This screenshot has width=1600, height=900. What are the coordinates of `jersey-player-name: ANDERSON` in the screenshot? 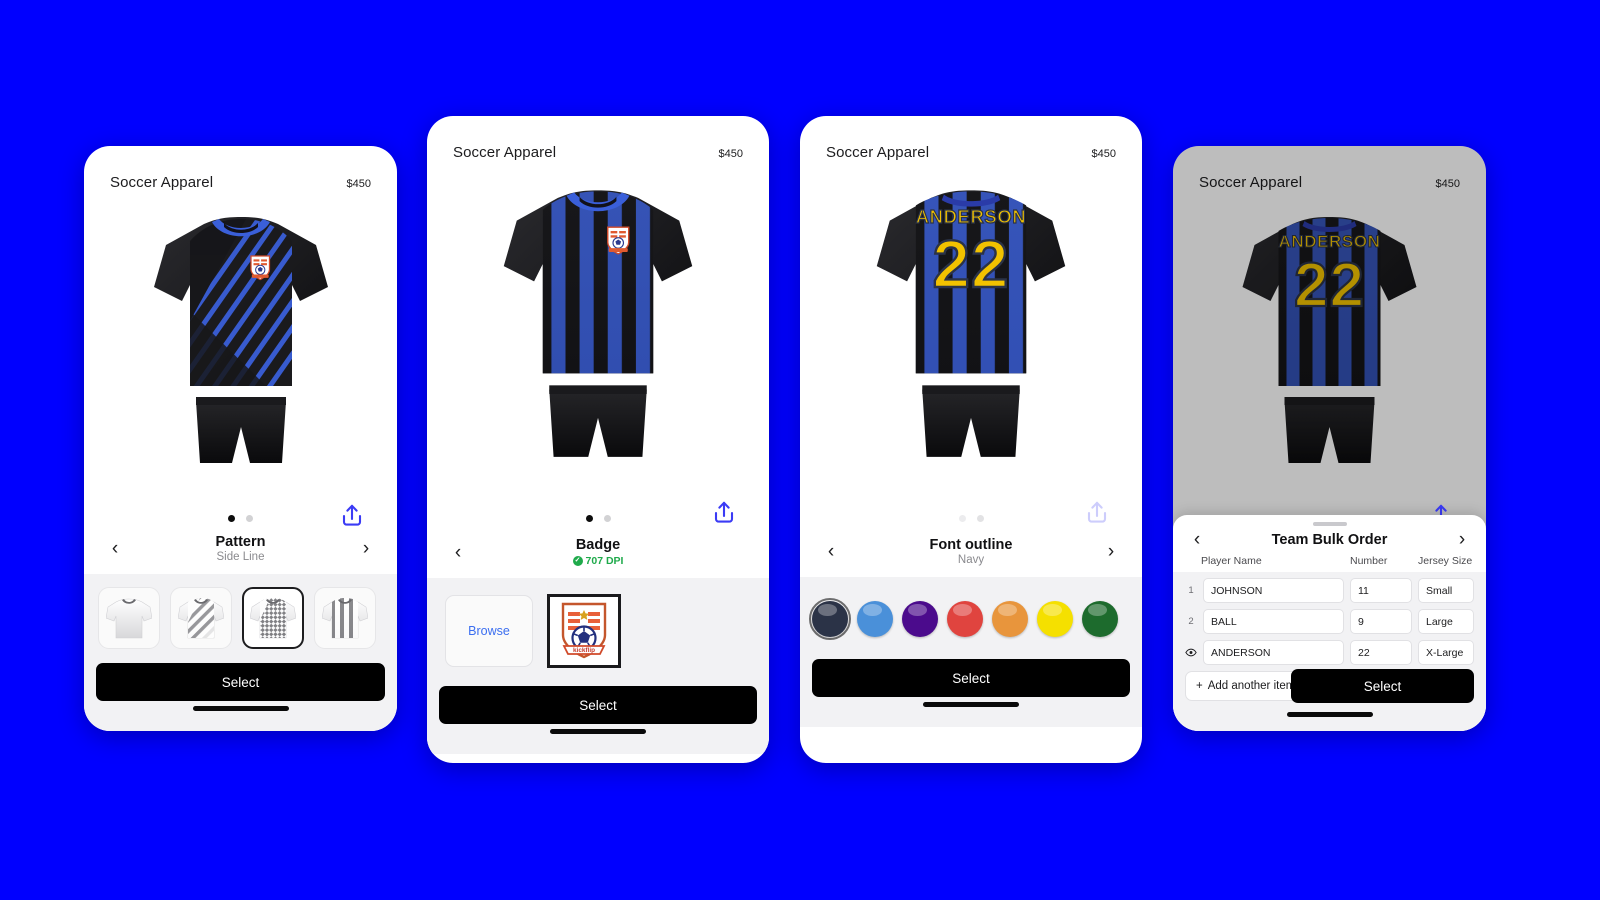 It's located at (971, 216).